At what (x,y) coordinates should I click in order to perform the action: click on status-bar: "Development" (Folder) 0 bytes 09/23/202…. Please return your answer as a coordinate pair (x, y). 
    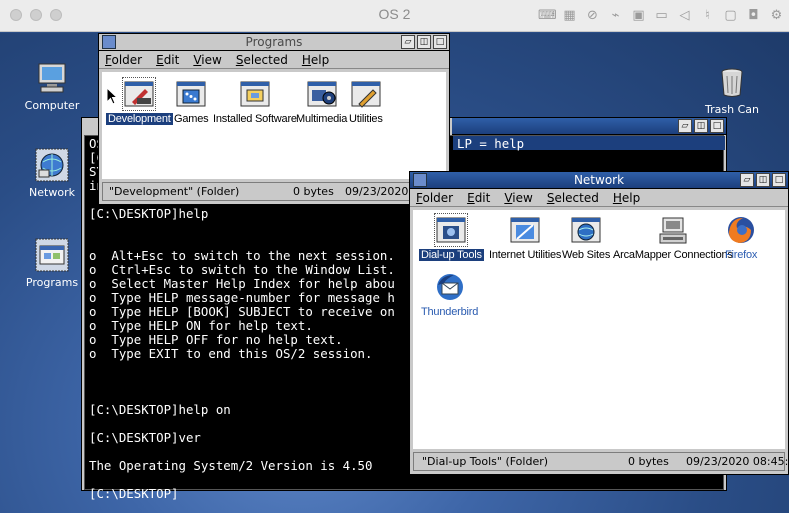
    Looking at the image, I should click on (274, 191).